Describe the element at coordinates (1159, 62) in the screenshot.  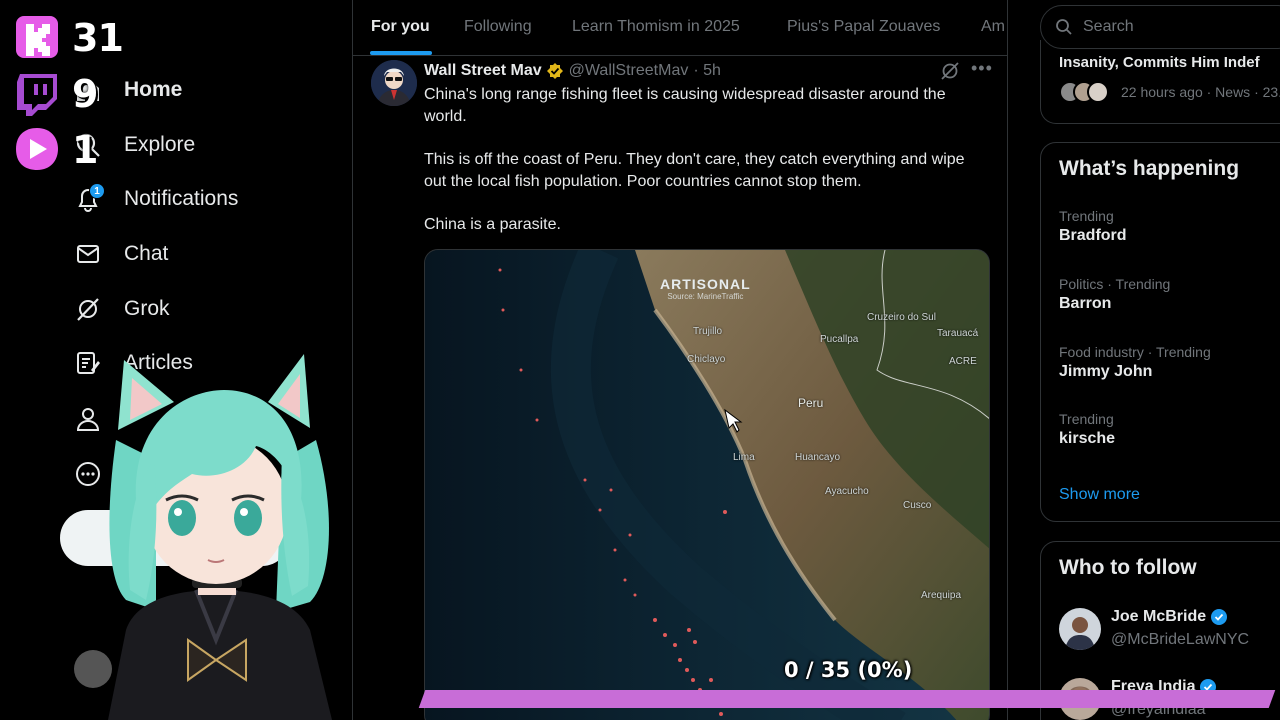
I see `news-headline: Insanity, Commits Him Indef` at that location.